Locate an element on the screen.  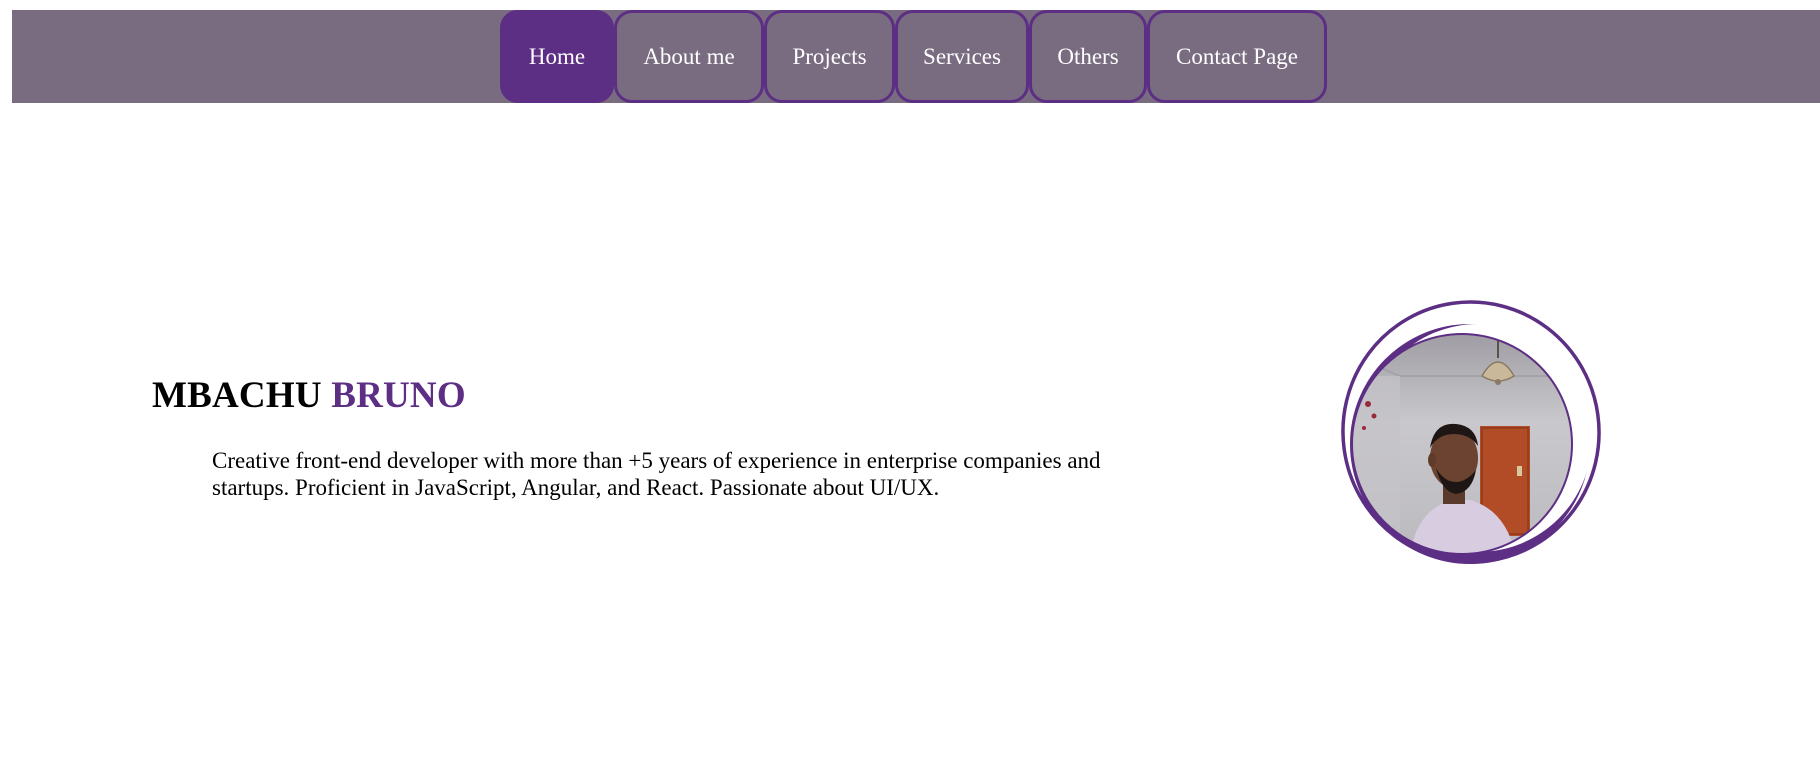
nav-item-label: About me is located at coordinates (689, 56).